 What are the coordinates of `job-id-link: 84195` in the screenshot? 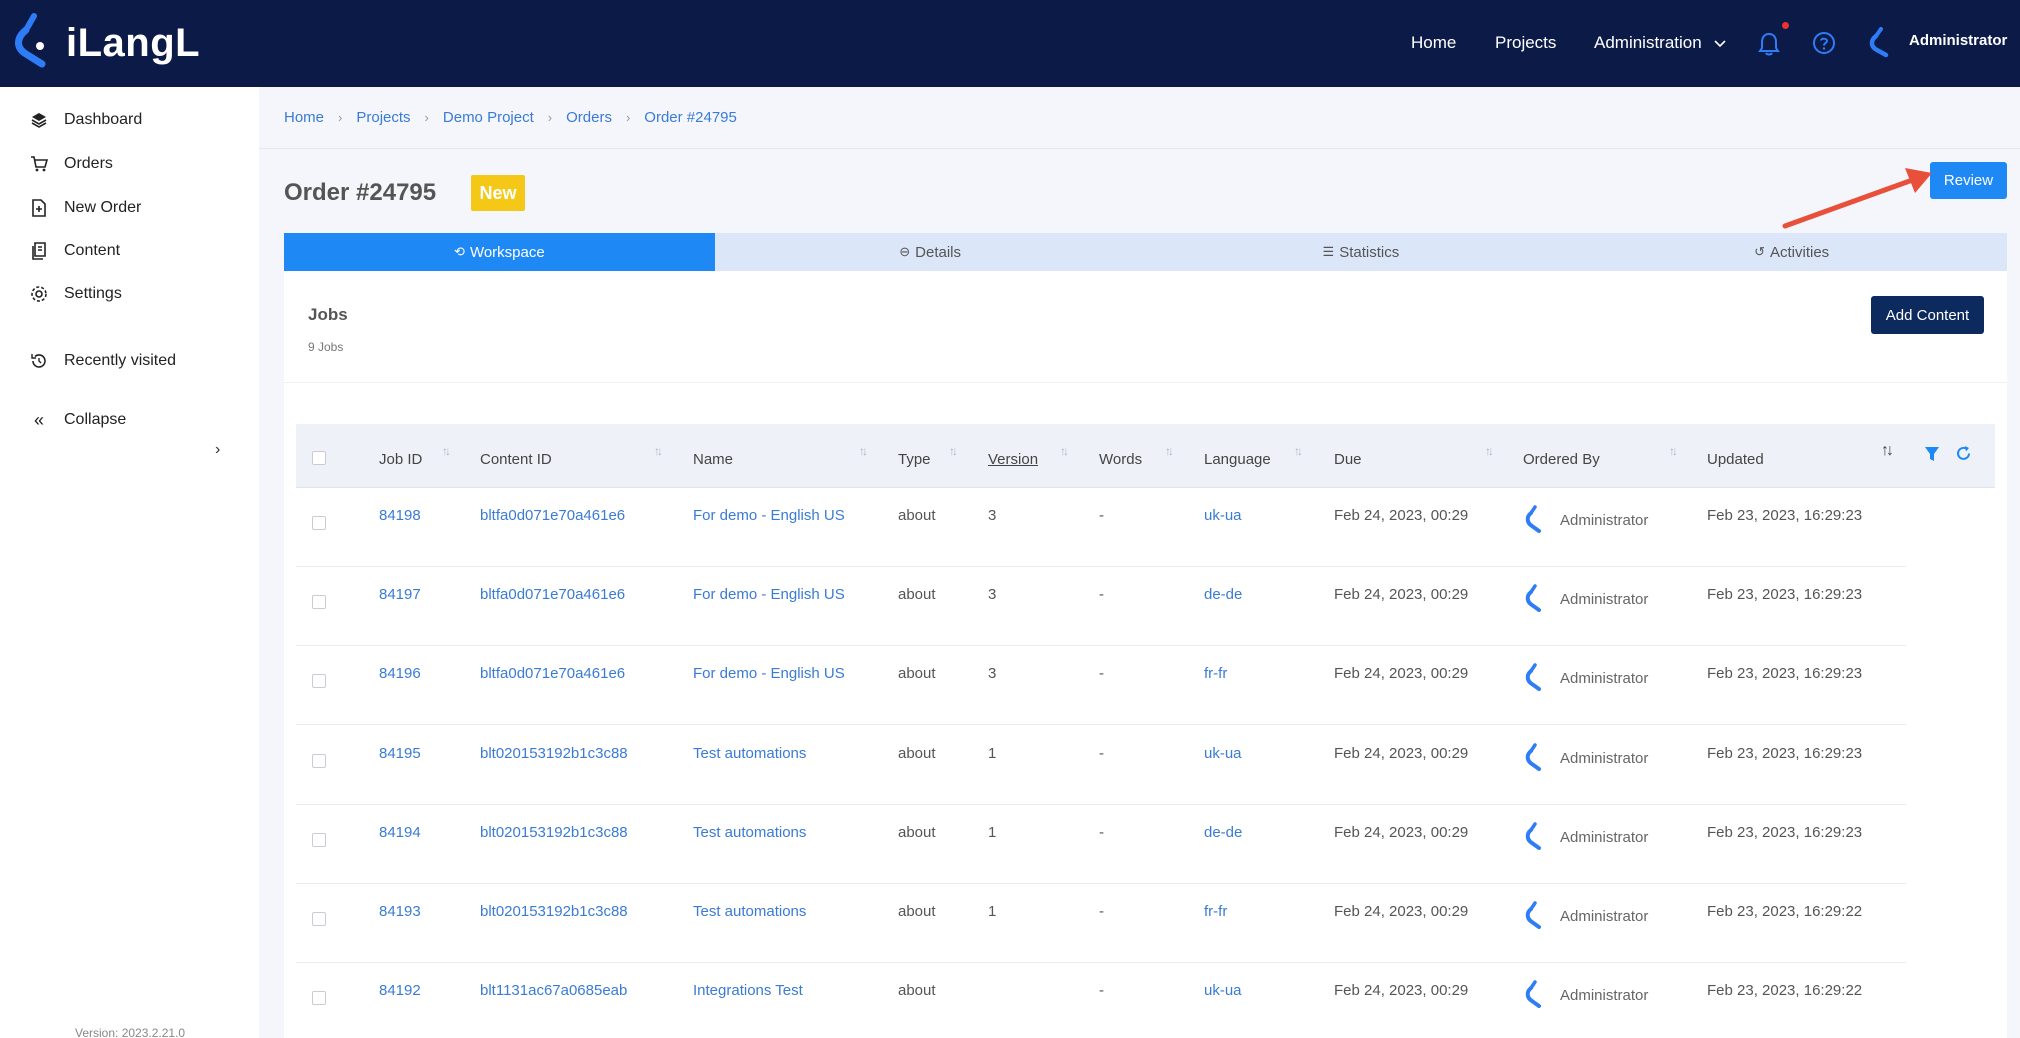 It's located at (400, 753).